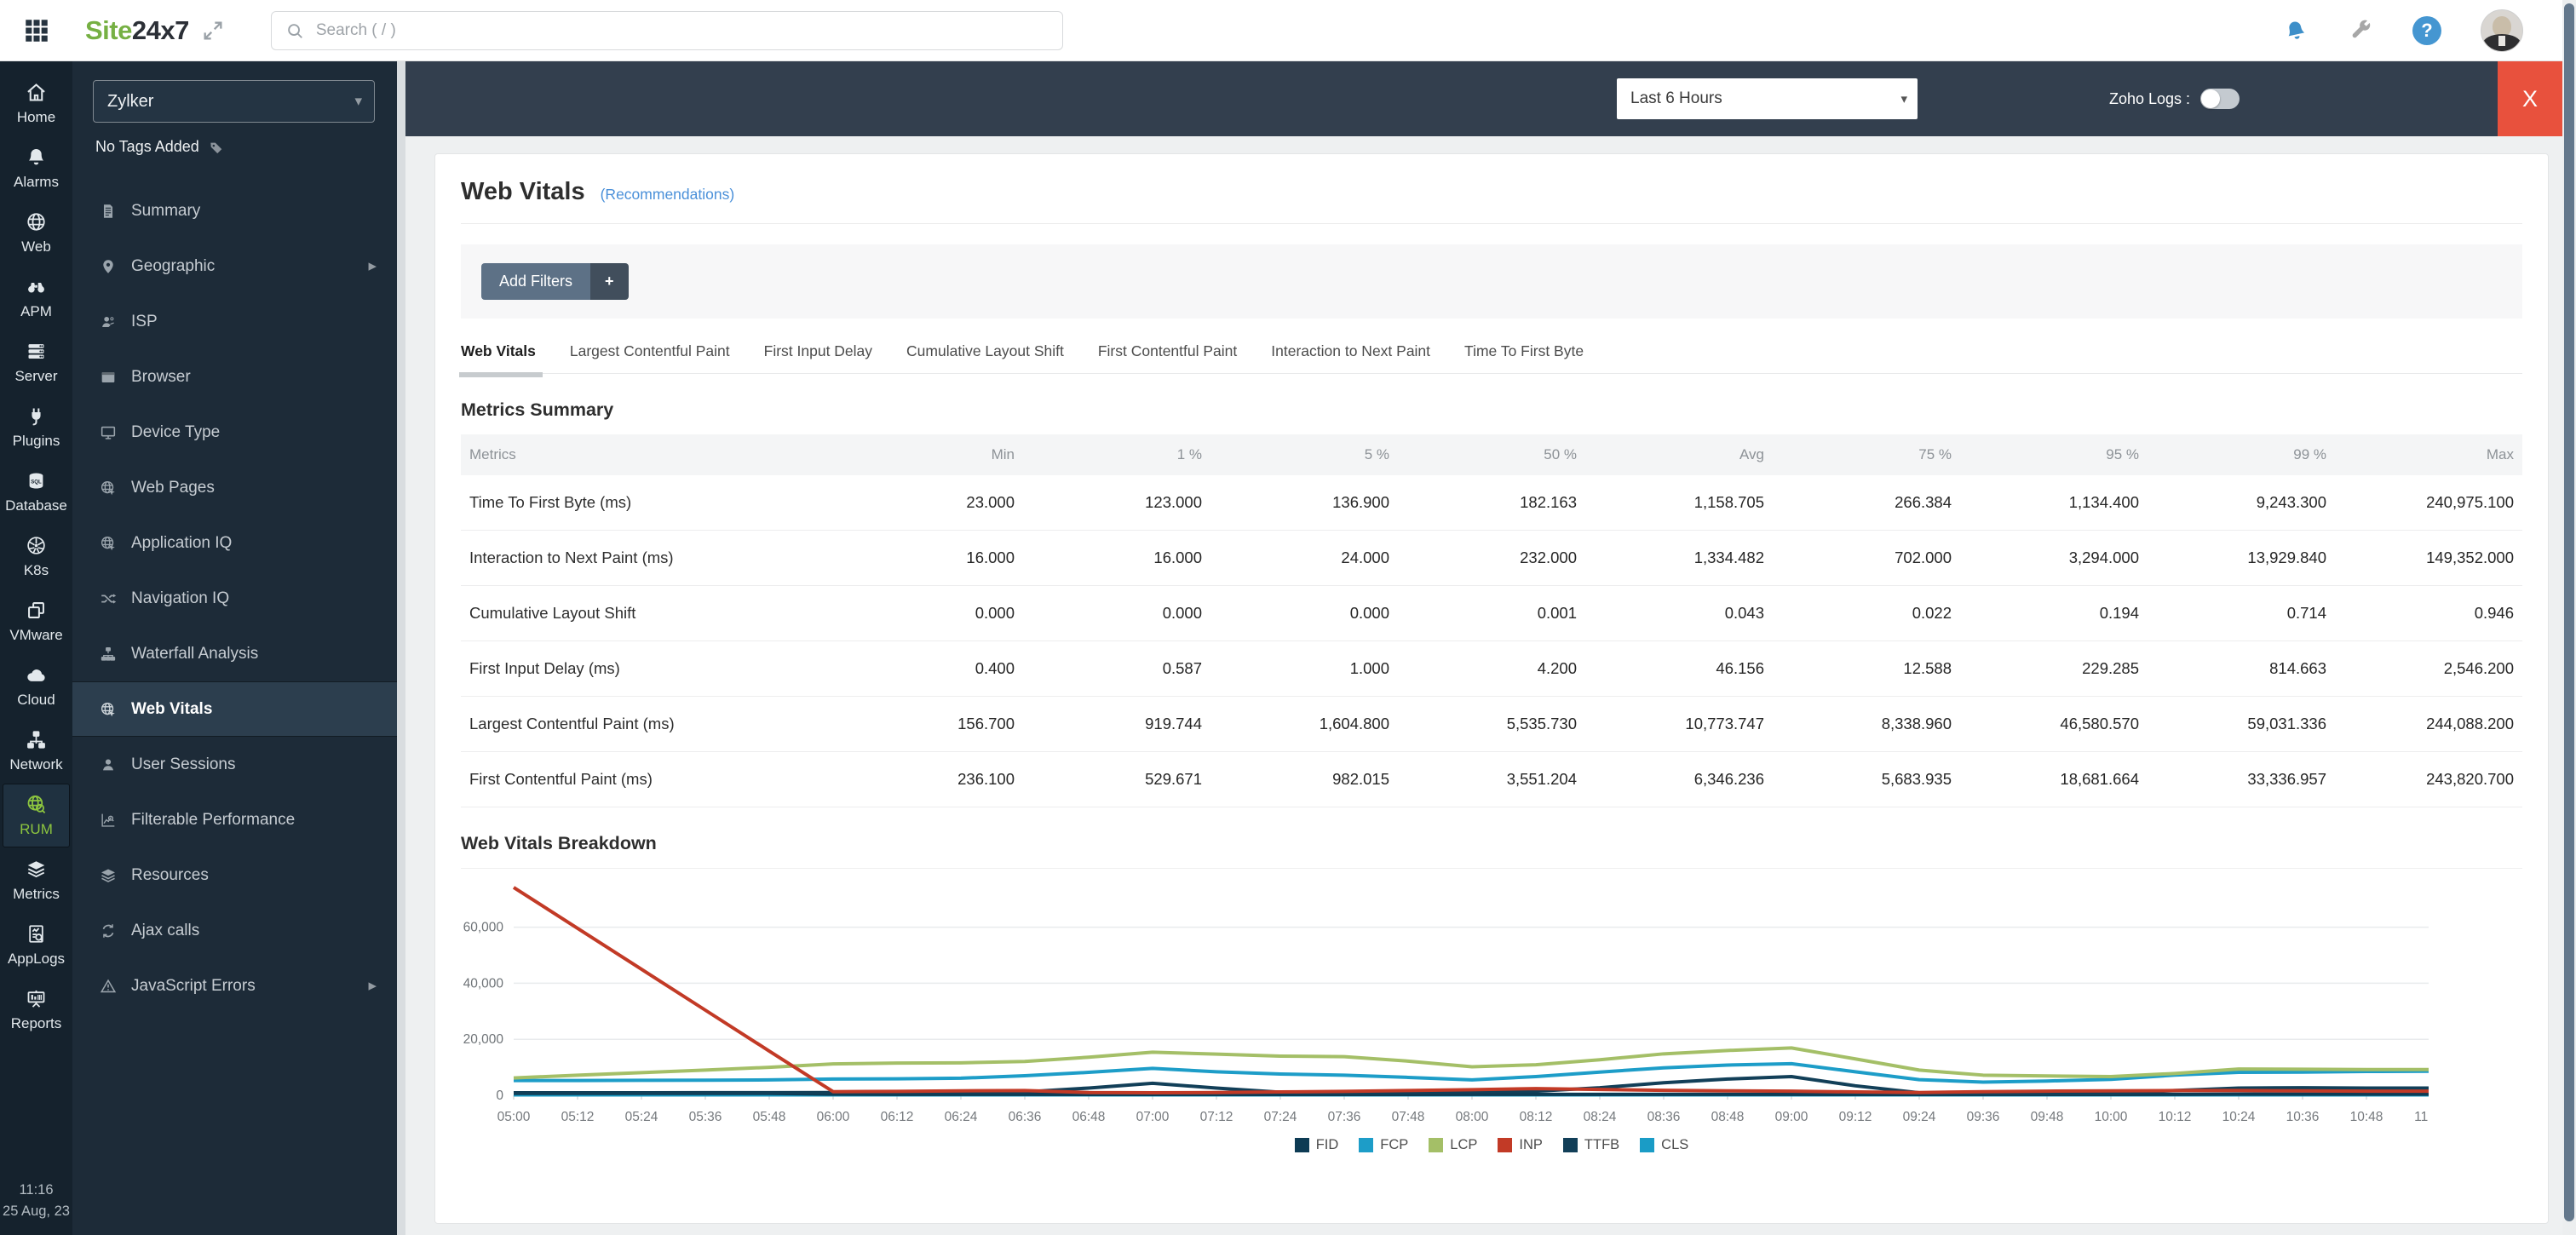 The image size is (2576, 1235). Describe the element at coordinates (650, 351) in the screenshot. I see `tab-largest-contentful-paint: Largest Contentful Paint` at that location.